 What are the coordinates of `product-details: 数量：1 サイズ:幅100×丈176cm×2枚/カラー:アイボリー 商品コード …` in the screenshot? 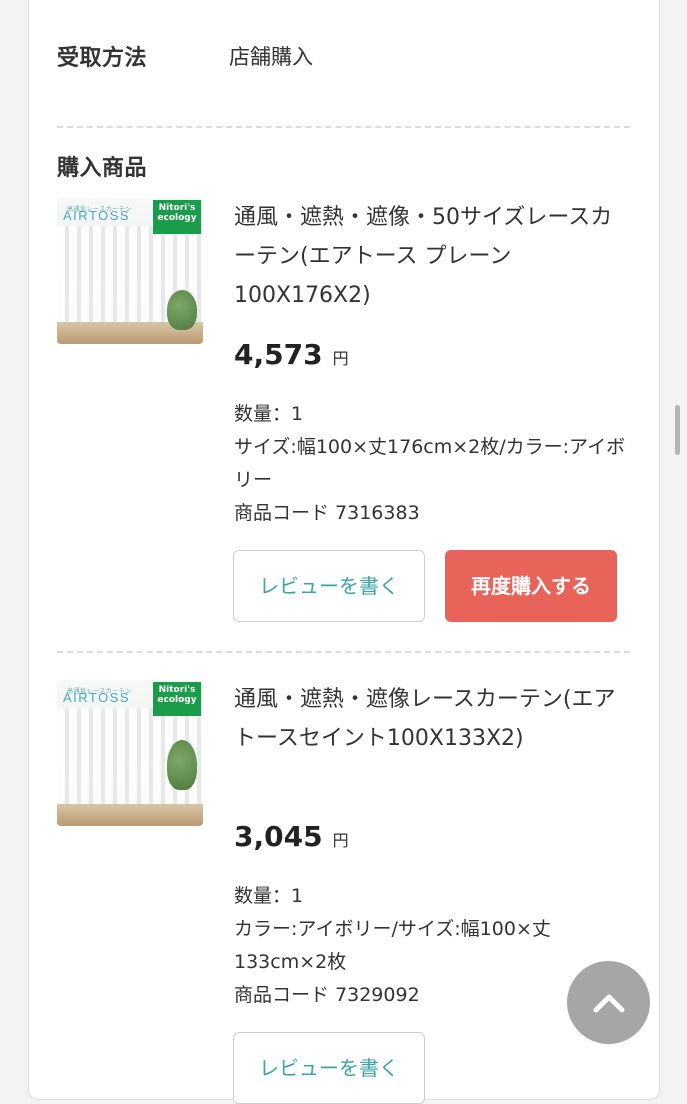 It's located at (434, 464).